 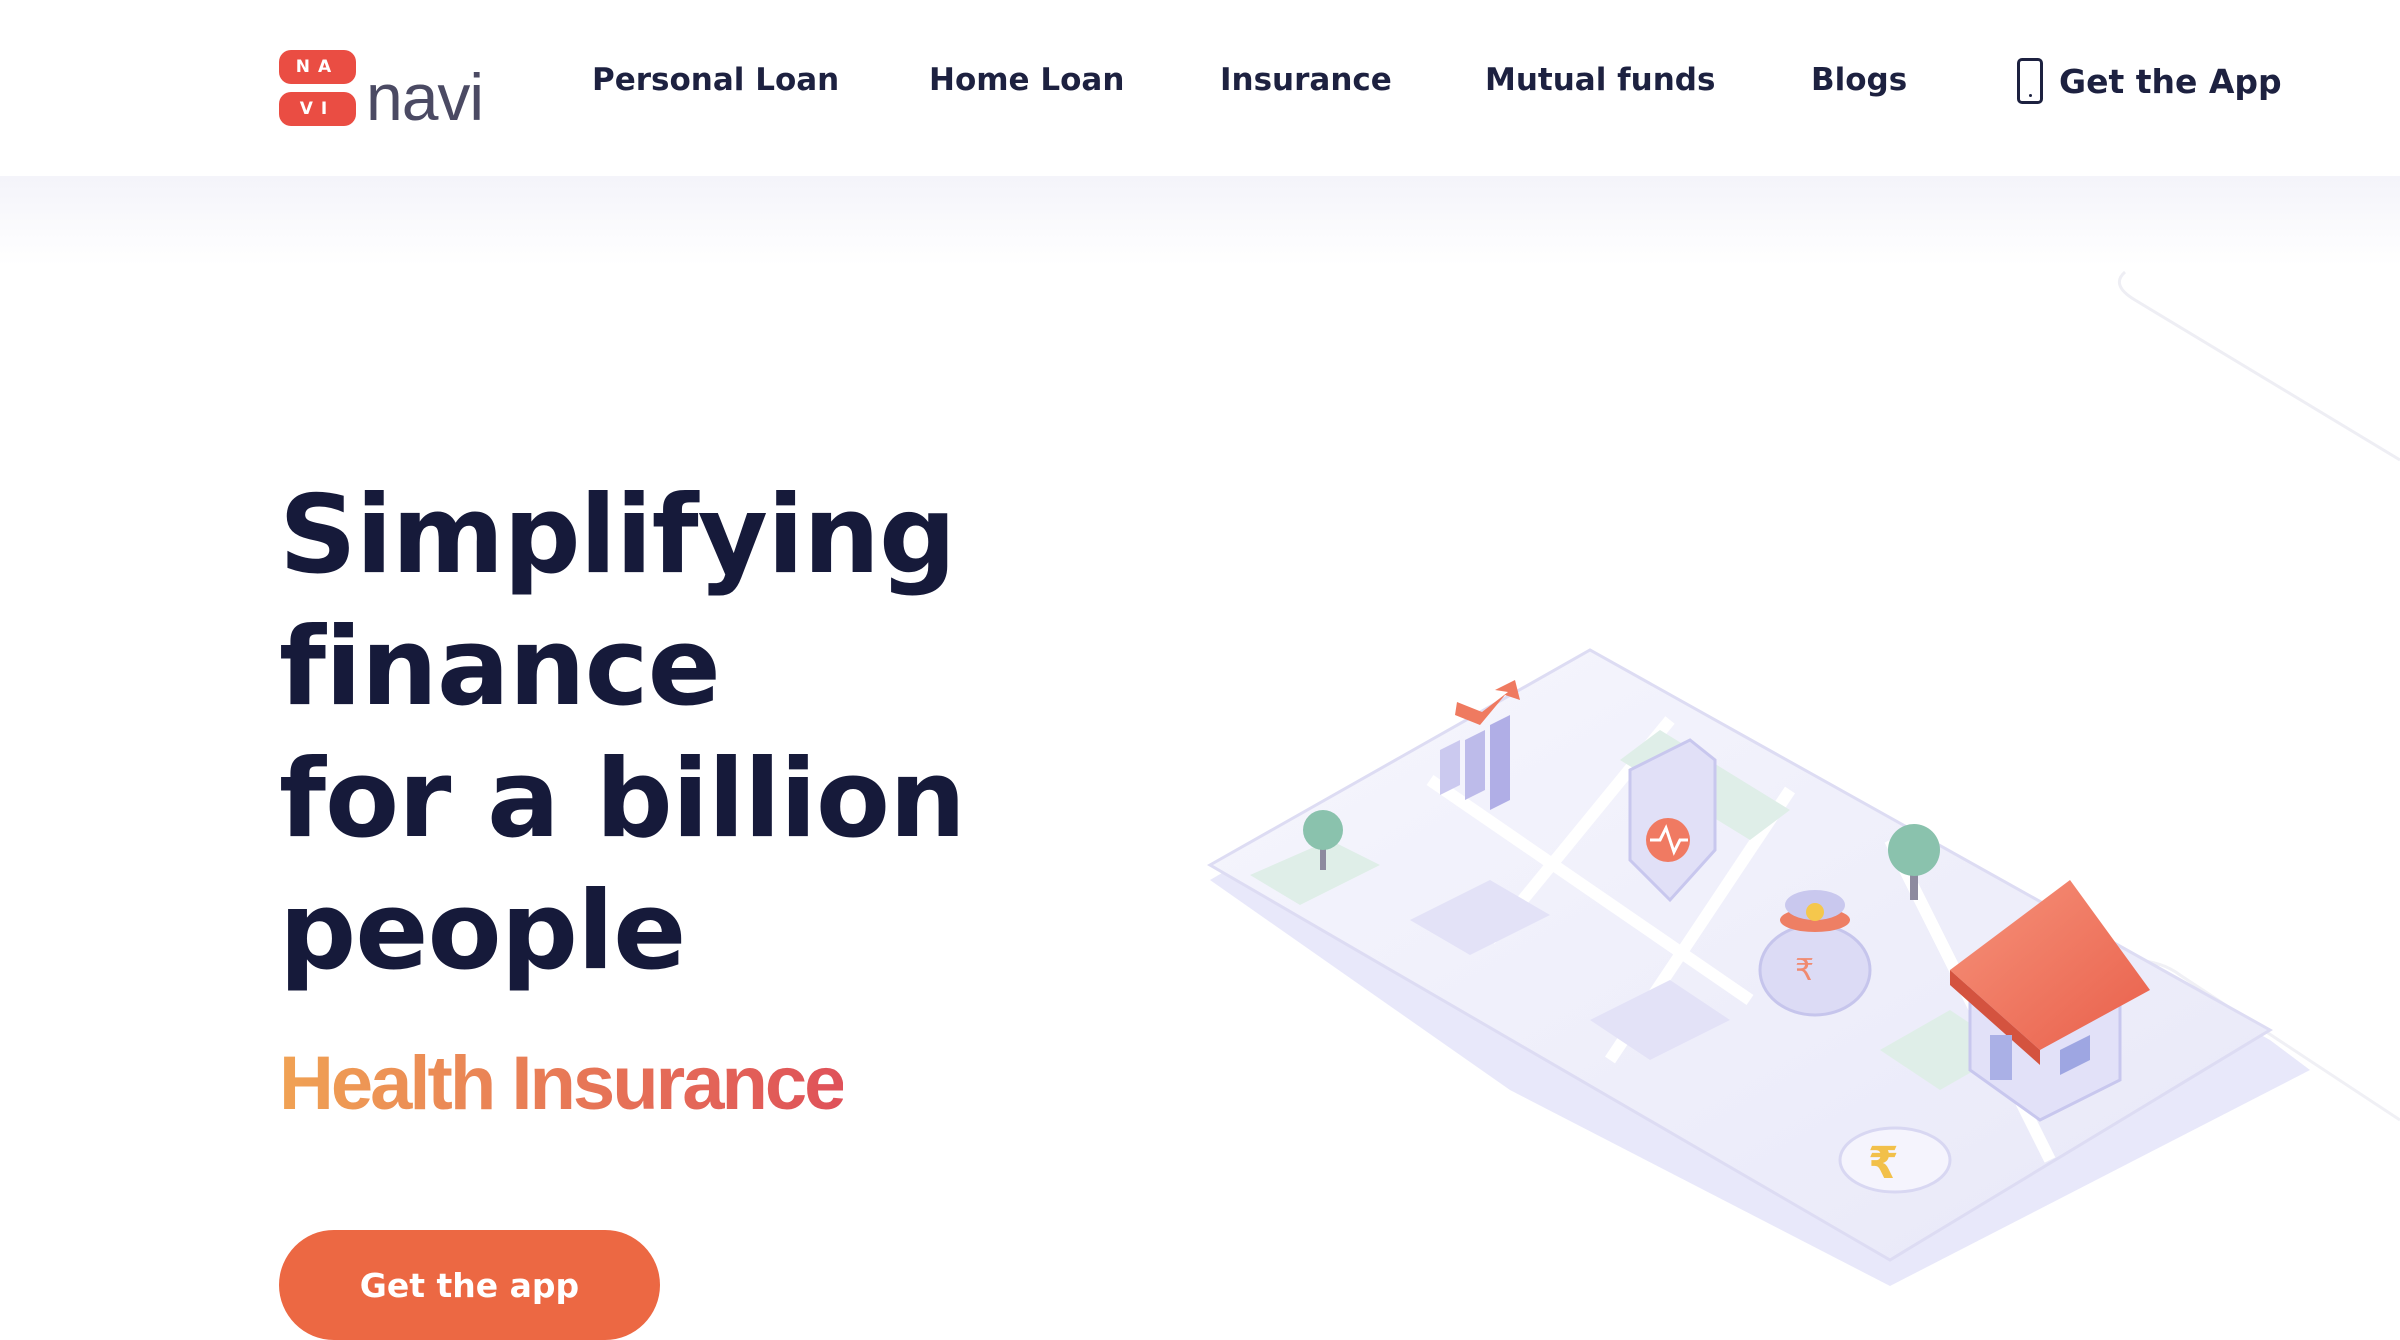 I want to click on get-the-app-link: Get the App, so click(x=2149, y=81).